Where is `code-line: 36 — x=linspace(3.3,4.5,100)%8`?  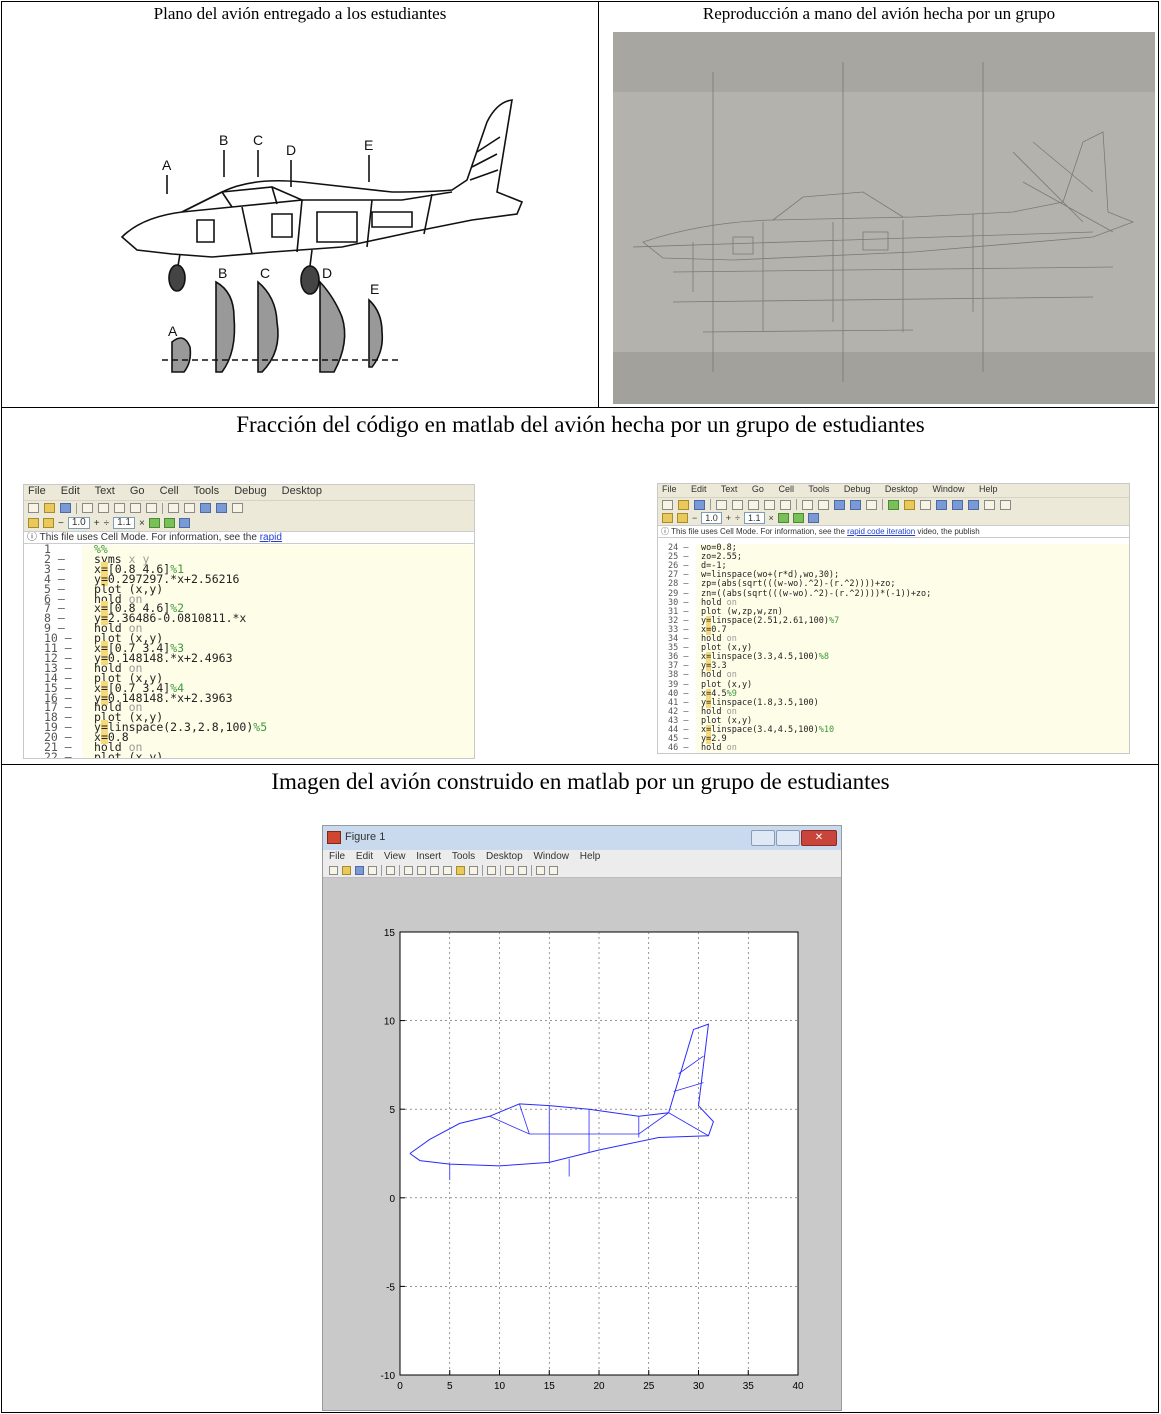
code-line: 36 — x=linspace(3.3,4.5,100)%8 is located at coordinates (893, 657).